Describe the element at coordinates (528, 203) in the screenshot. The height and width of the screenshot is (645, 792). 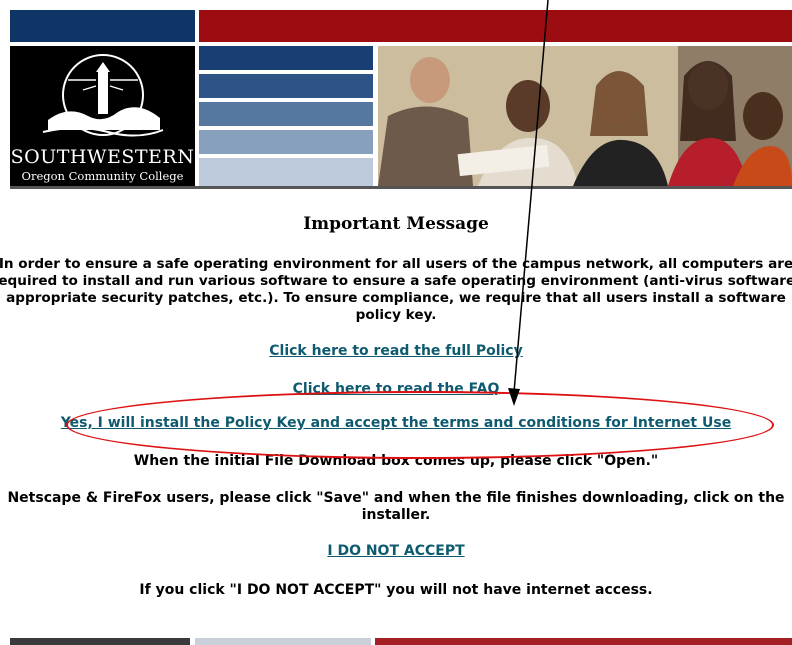
I see `annotation-arrow-icon` at that location.